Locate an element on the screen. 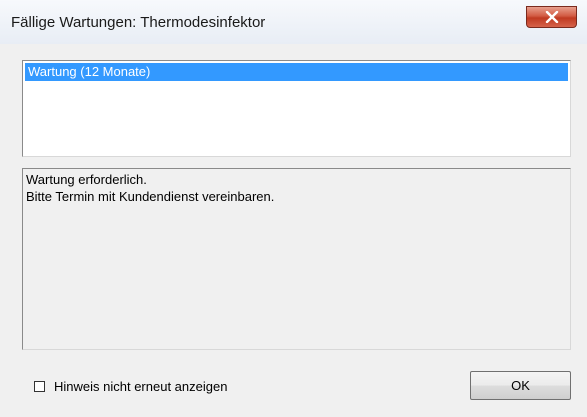 The image size is (587, 417). dont-show-again-label: Hinweis nicht erneut anzeigen is located at coordinates (140, 386).